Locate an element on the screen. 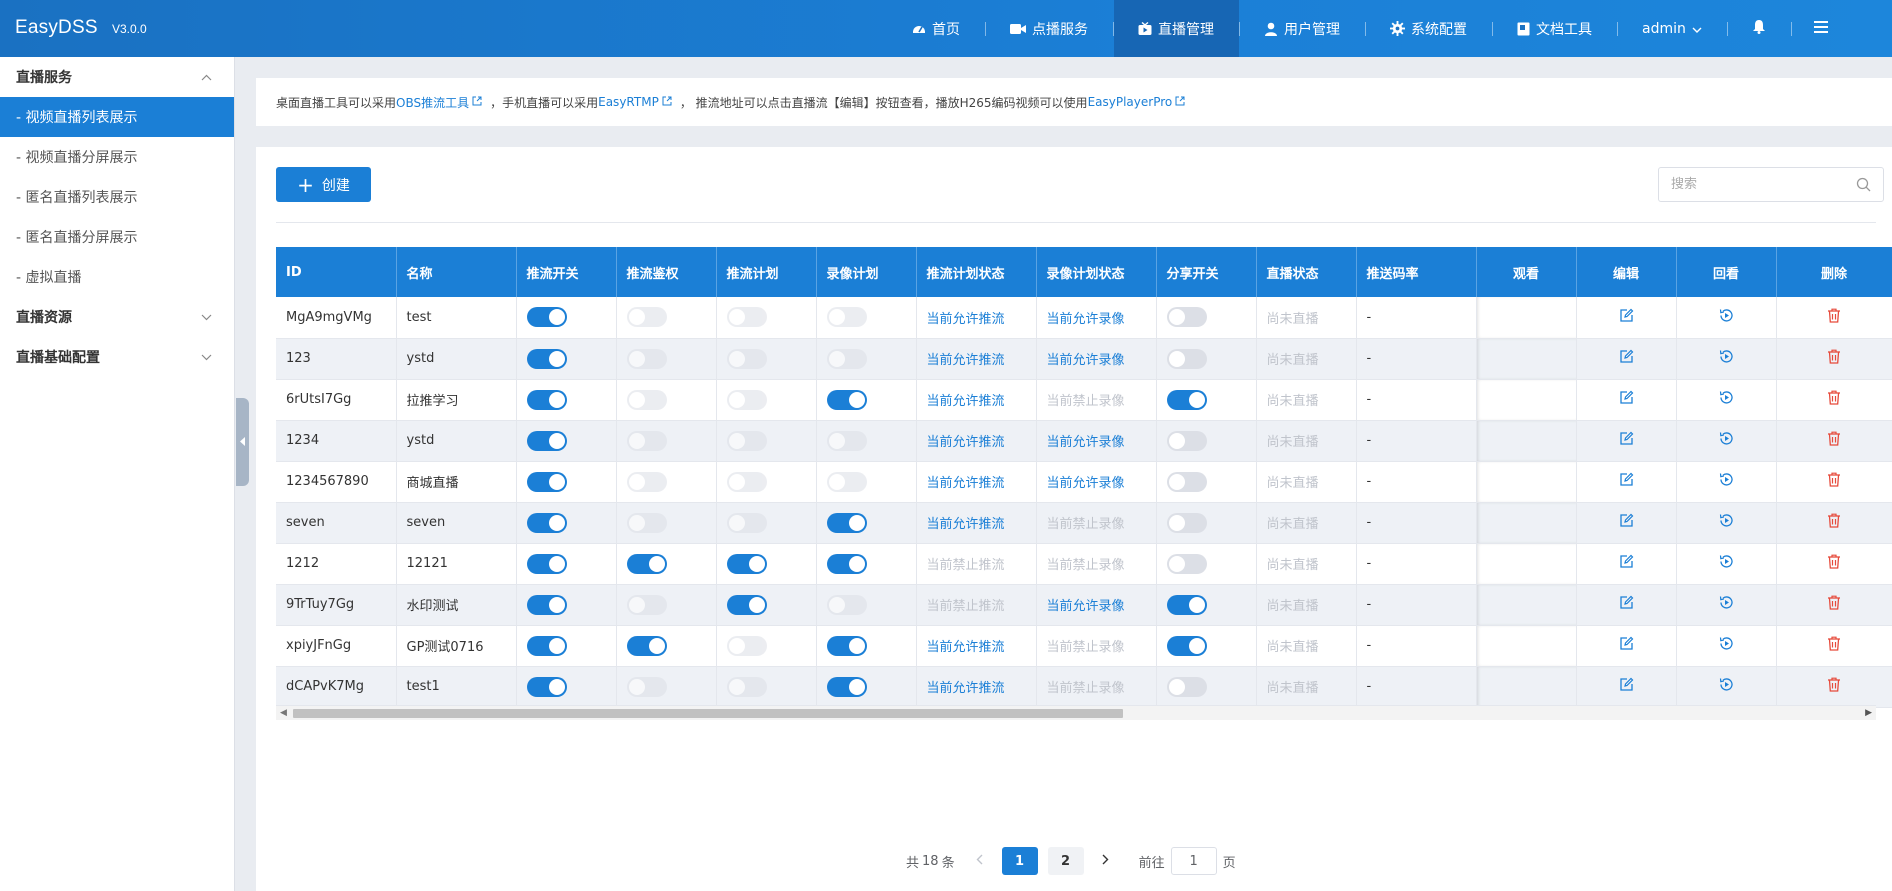 This screenshot has width=1892, height=891. table-row: xpiyJFnGg GP测试0716 当前允许推流 当前禁止录像 尚未直播 - is located at coordinates (1084, 646).